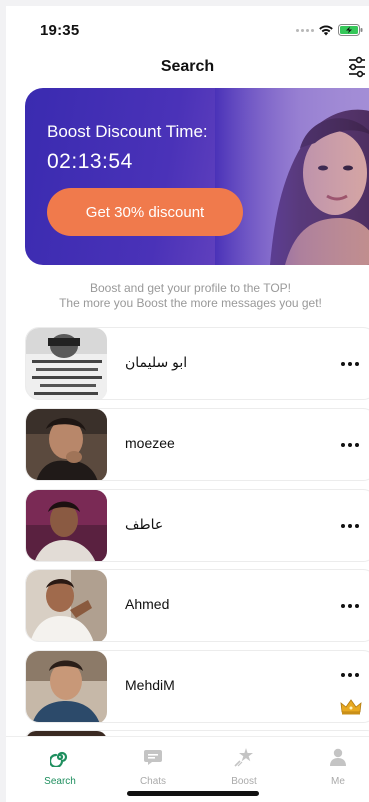 This screenshot has height=802, width=369. What do you see at coordinates (144, 524) in the screenshot?
I see `user-name: عاطف` at bounding box center [144, 524].